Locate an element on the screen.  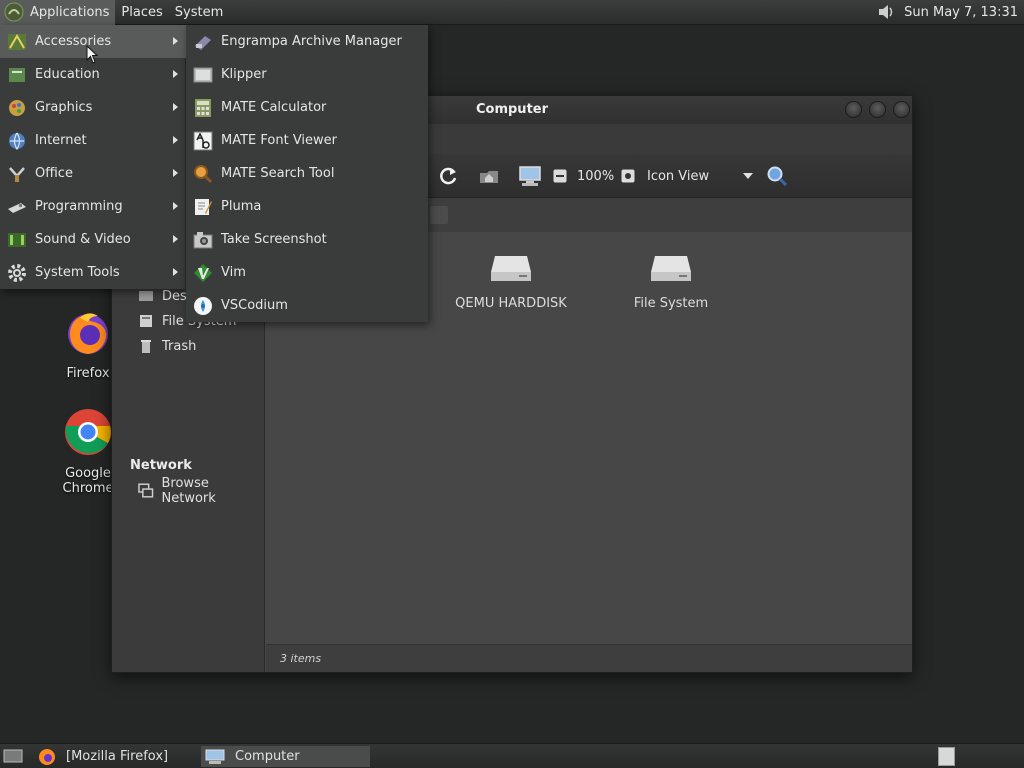
status-bar: 3 items is located at coordinates (589, 658).